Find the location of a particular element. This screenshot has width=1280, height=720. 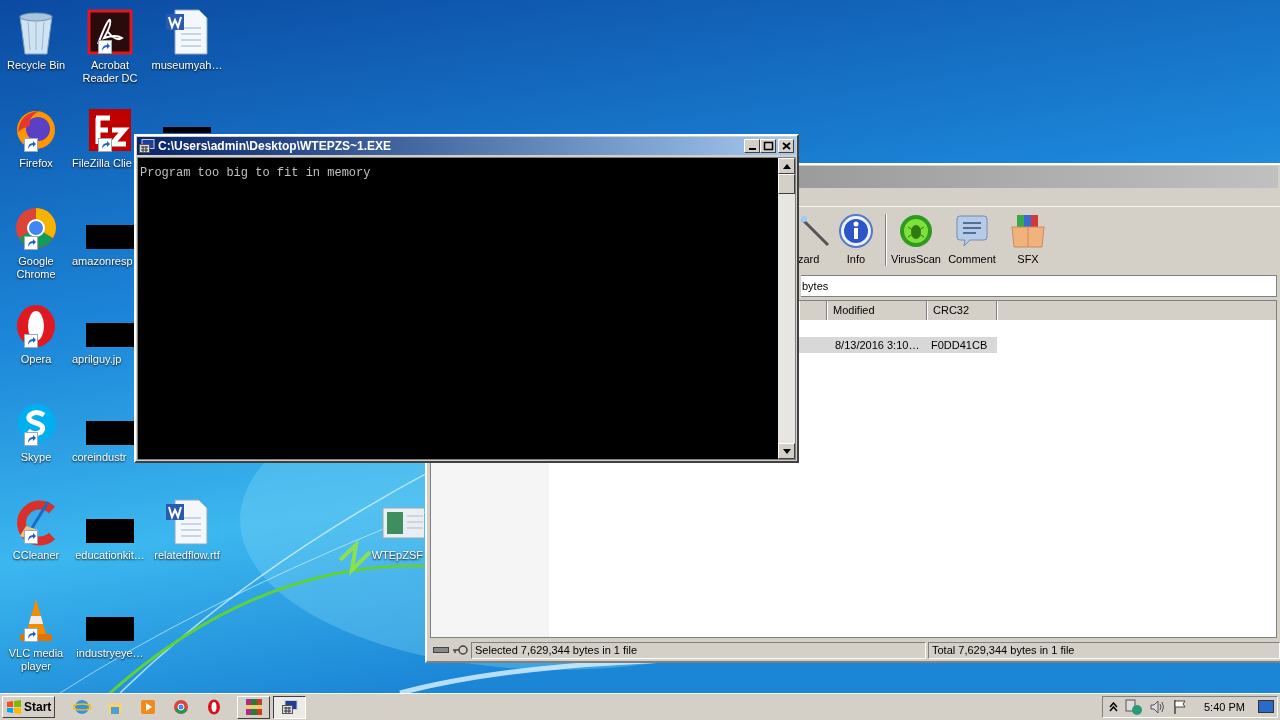

toolbar-button: Comment is located at coordinates (972, 239).